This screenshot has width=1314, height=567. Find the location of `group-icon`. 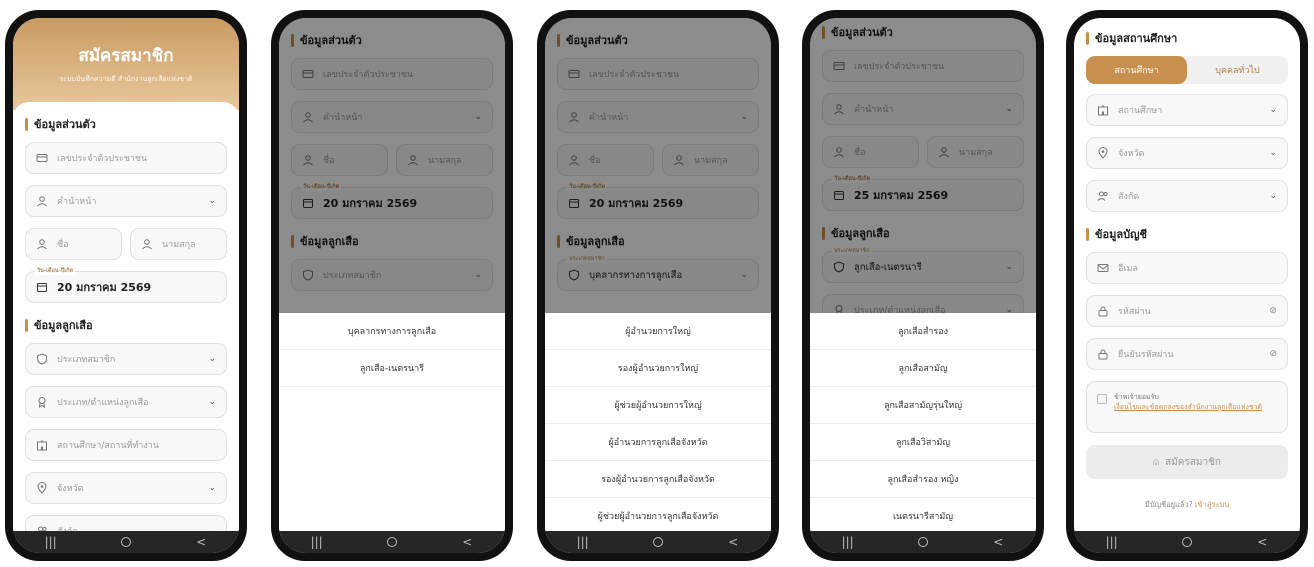

group-icon is located at coordinates (1103, 196).